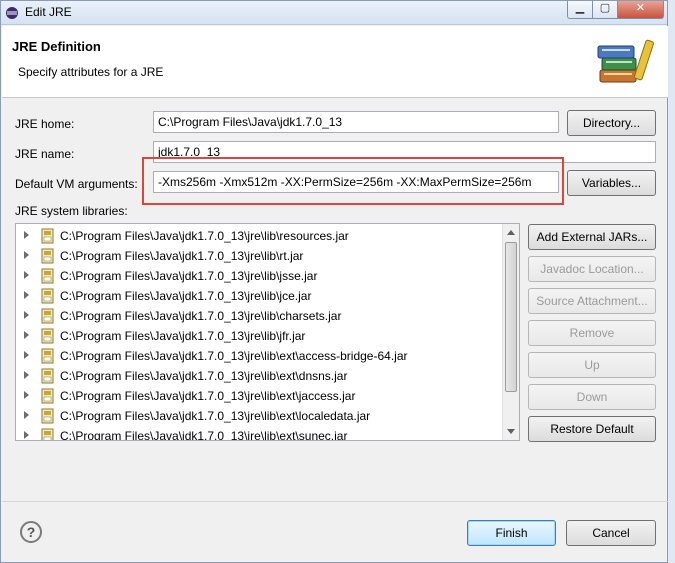 This screenshot has height=563, width=675. I want to click on minimize-button: ▁, so click(580, 10).